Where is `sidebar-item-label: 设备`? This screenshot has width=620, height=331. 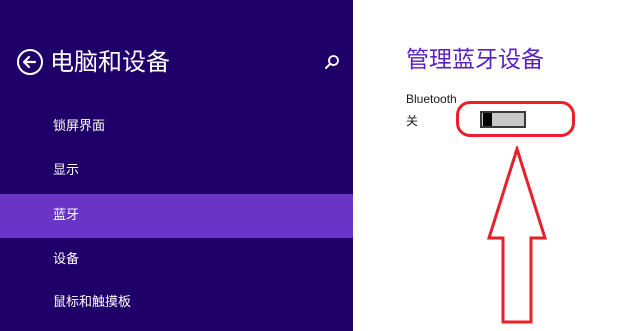 sidebar-item-label: 设备 is located at coordinates (66, 259).